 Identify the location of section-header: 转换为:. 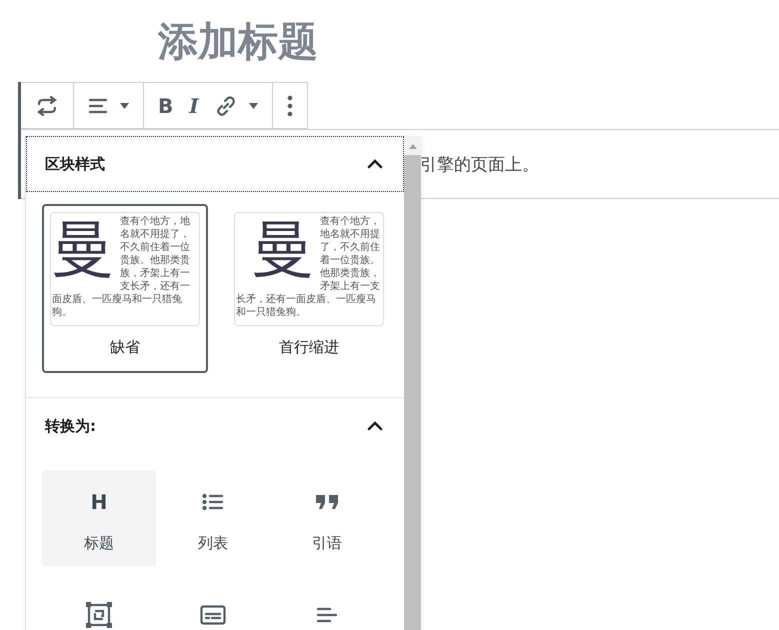
(215, 426).